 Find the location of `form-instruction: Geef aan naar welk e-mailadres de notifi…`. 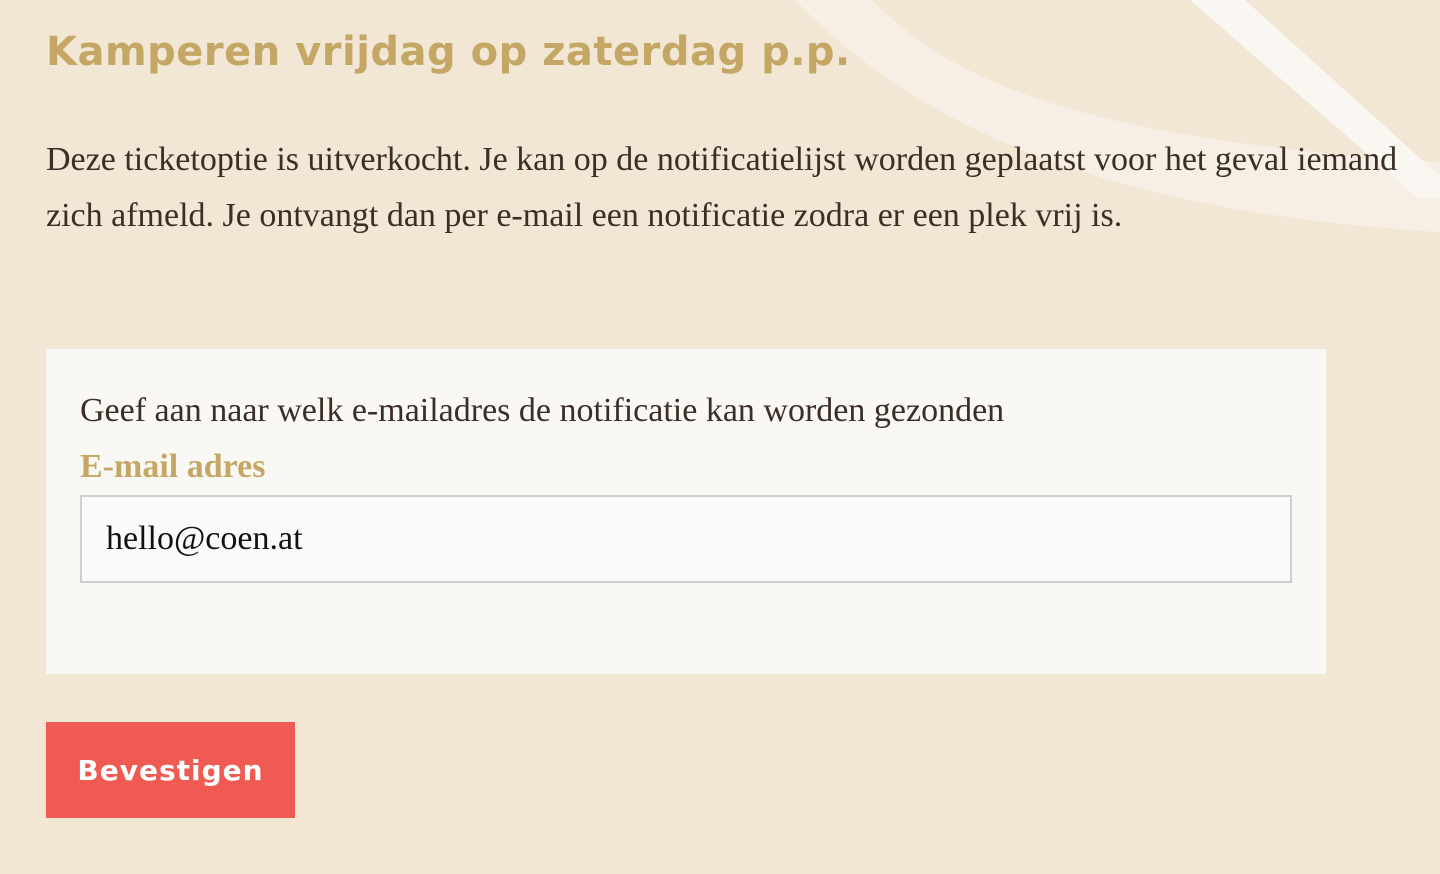

form-instruction: Geef aan naar welk e-mailadres de notifi… is located at coordinates (542, 410).